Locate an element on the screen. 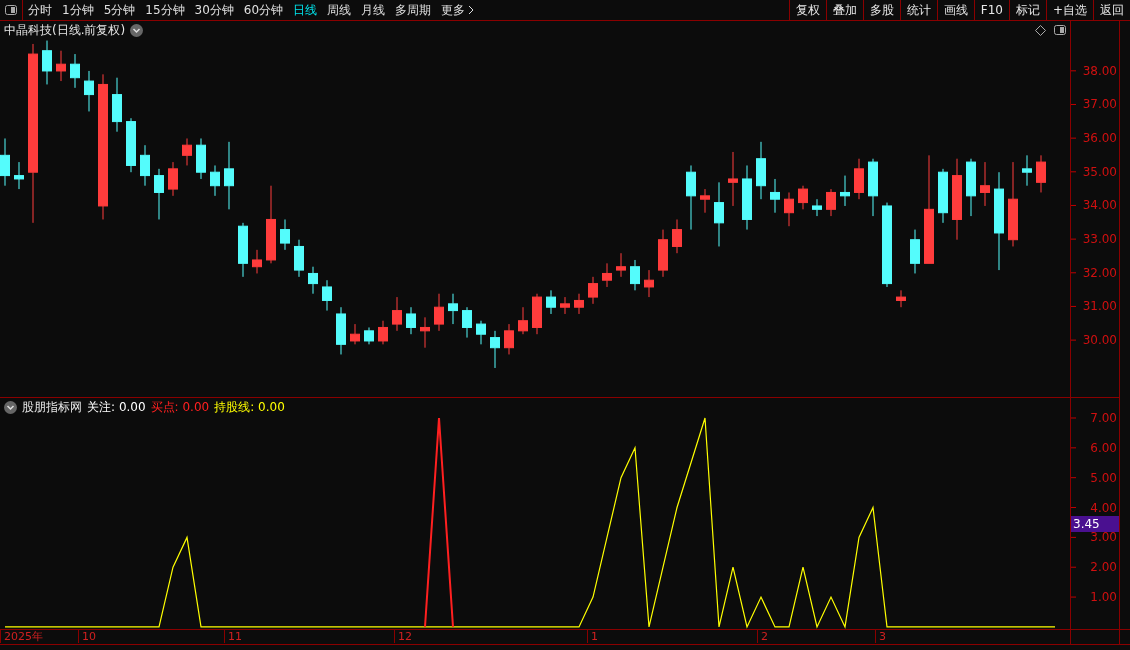  period-tab: 15分钟 is located at coordinates (165, 10).